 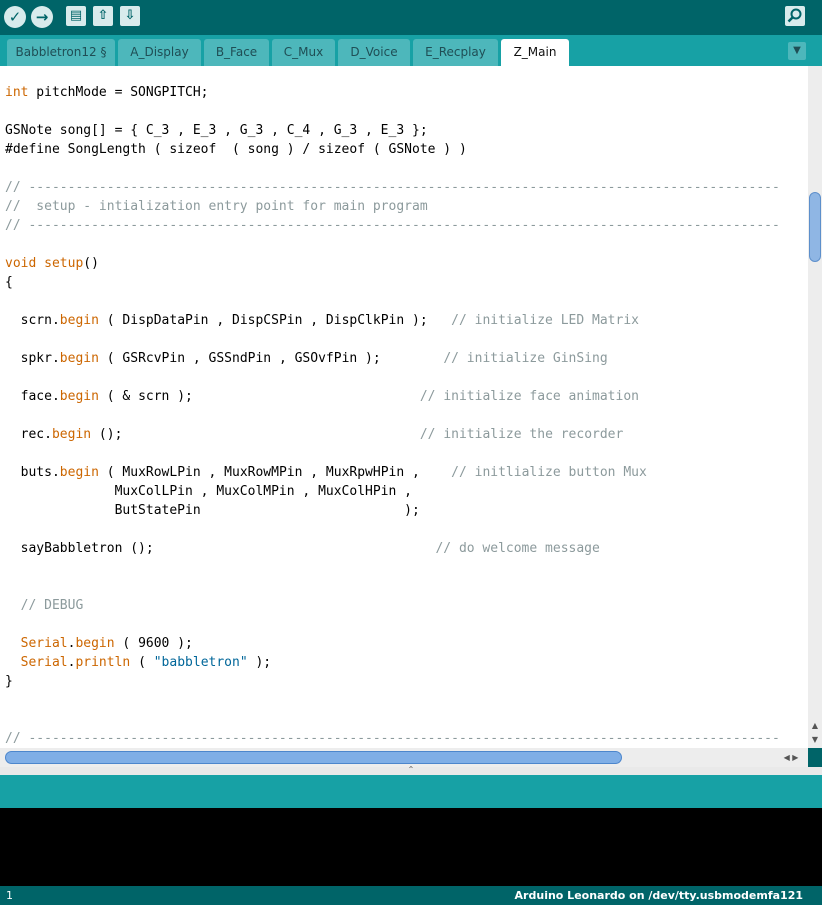 What do you see at coordinates (549, 472) in the screenshot?
I see `code-token: // initlialize button Mux` at bounding box center [549, 472].